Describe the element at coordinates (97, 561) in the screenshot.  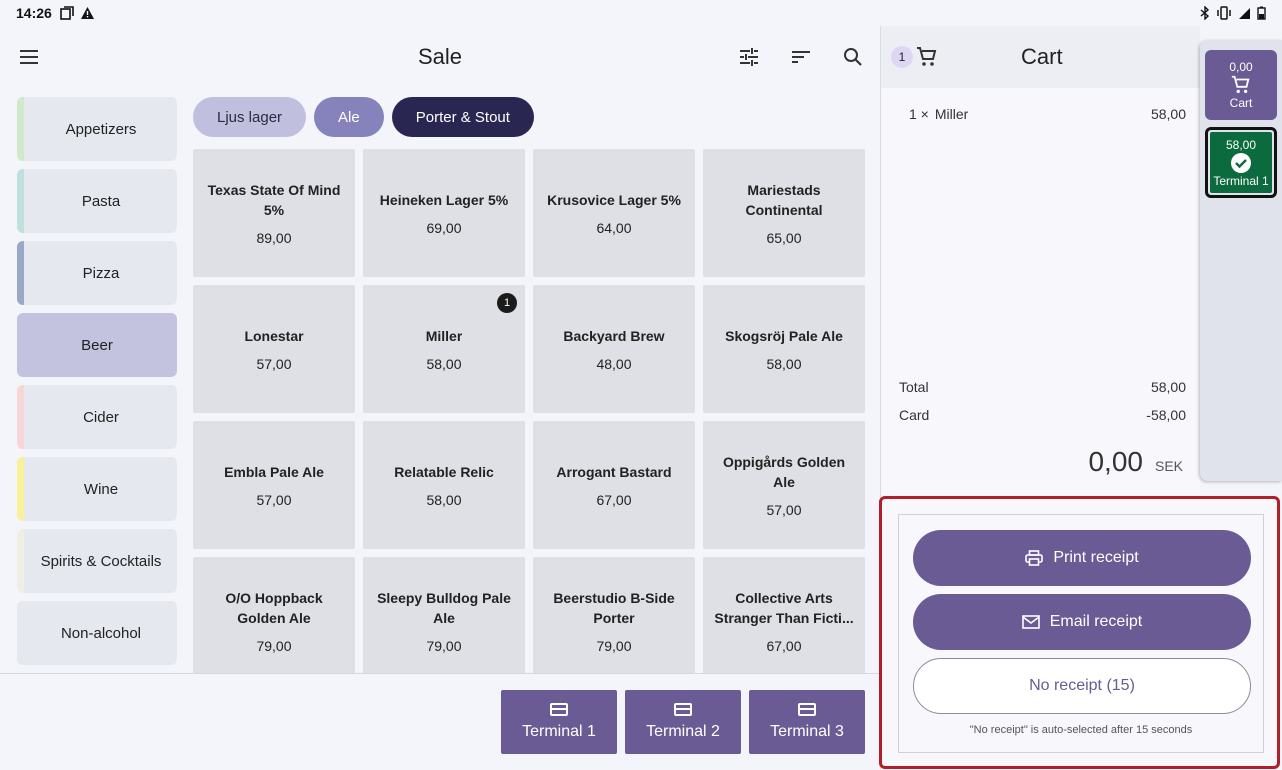
I see `category-spirits-cocktails: Spirits & Cocktails` at that location.